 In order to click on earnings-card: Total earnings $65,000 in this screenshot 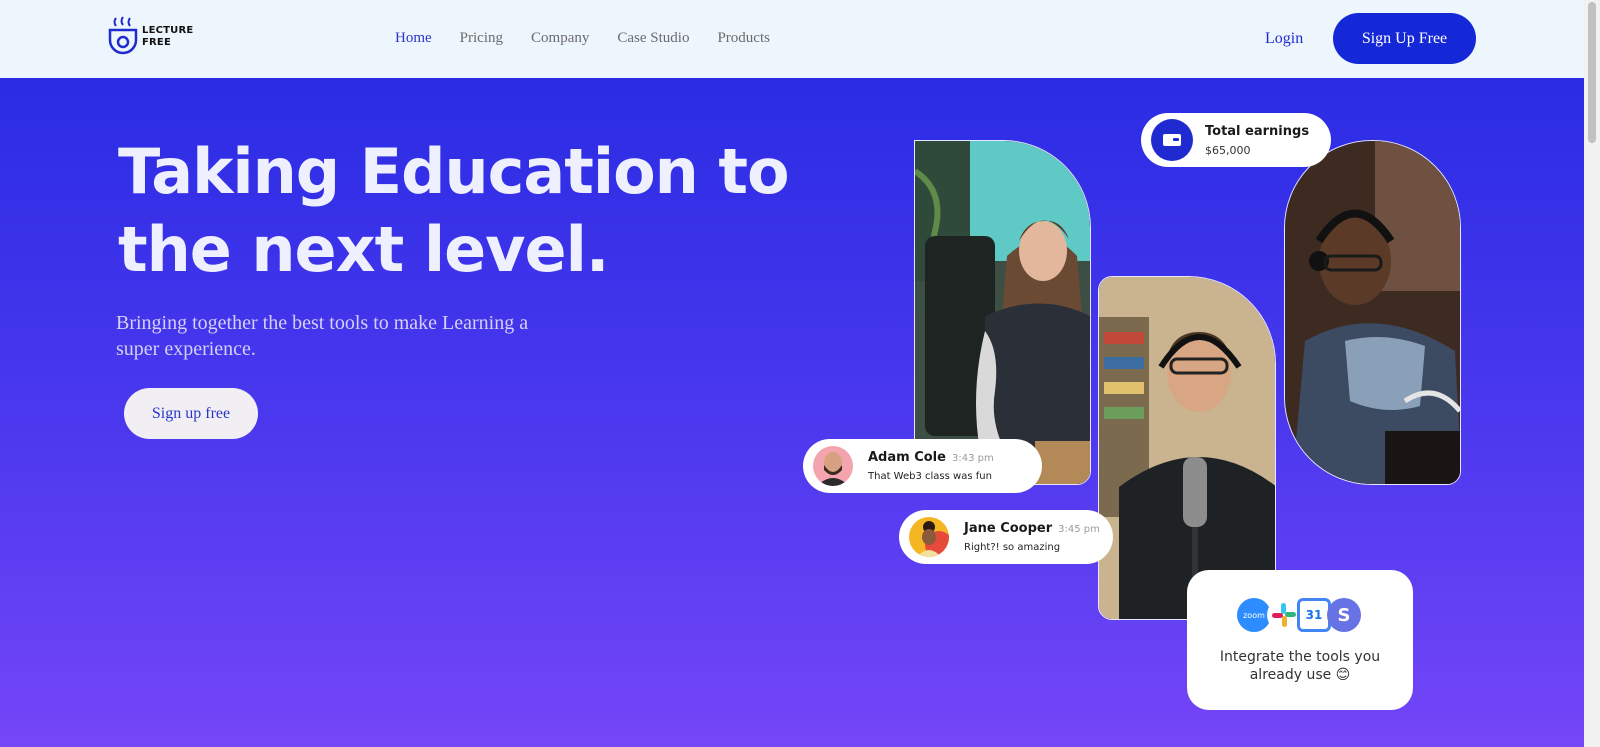, I will do `click(1236, 140)`.